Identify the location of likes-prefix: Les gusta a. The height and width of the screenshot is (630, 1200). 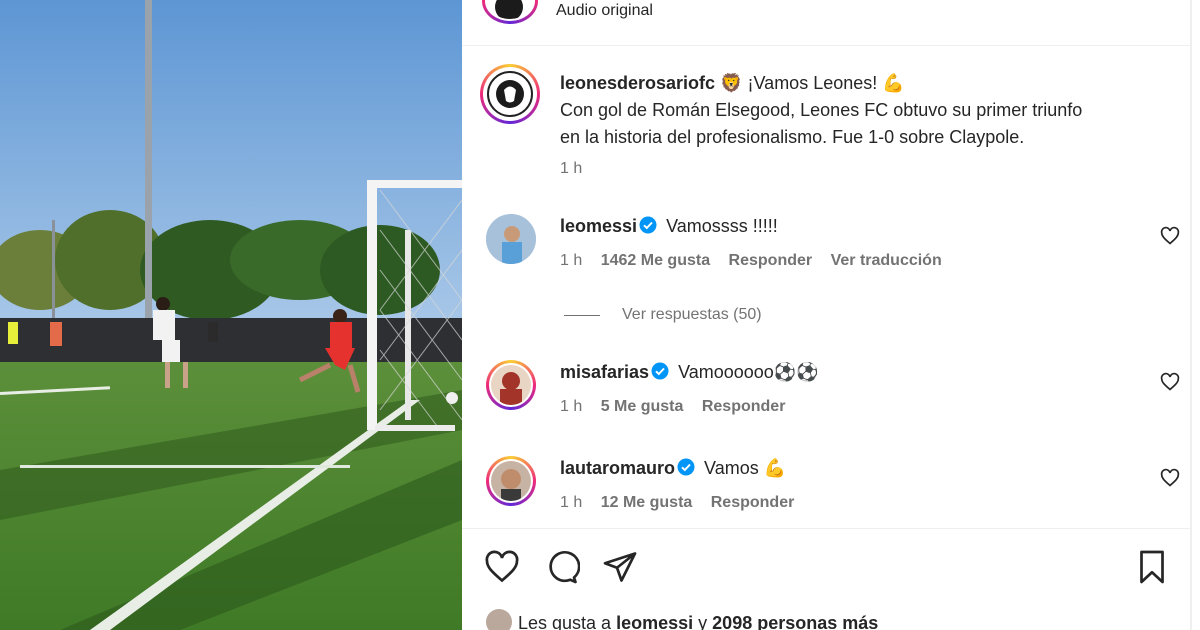
(565, 621).